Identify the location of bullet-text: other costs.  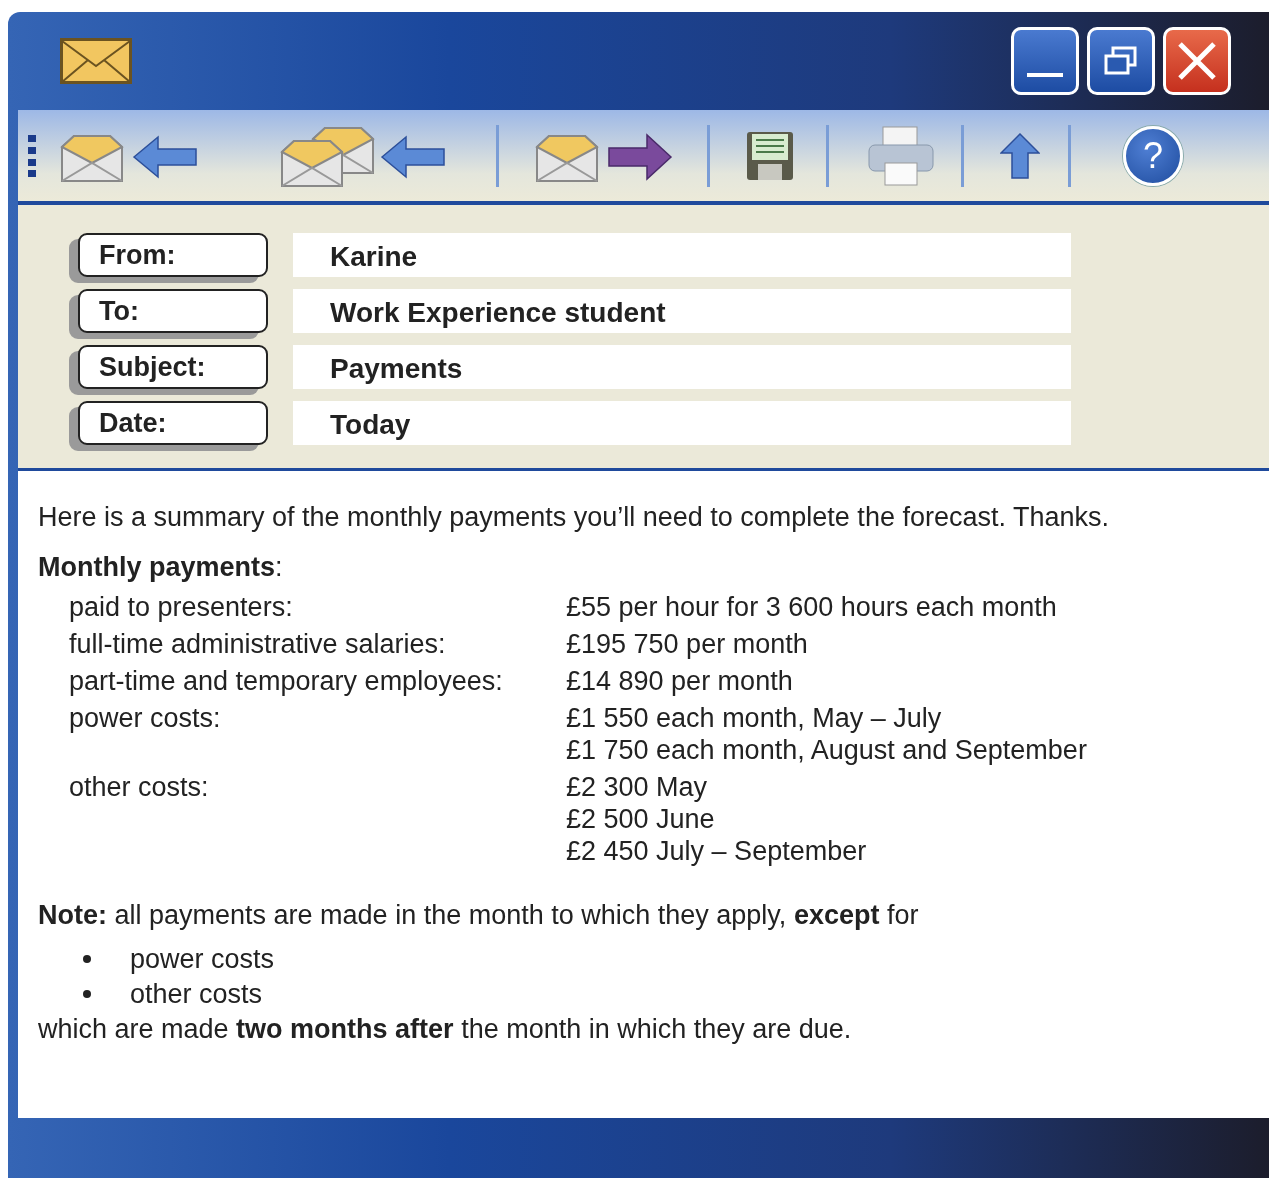
(196, 993).